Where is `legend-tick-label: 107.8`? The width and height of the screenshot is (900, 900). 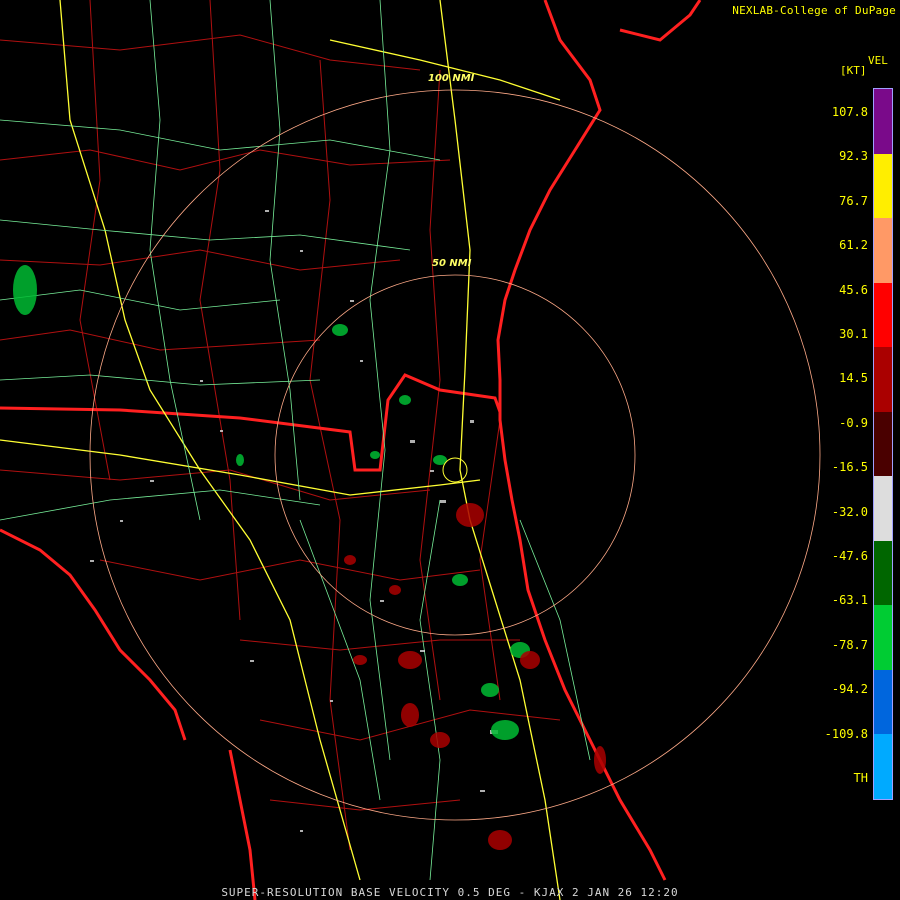
legend-tick-label: 107.8 is located at coordinates (849, 112).